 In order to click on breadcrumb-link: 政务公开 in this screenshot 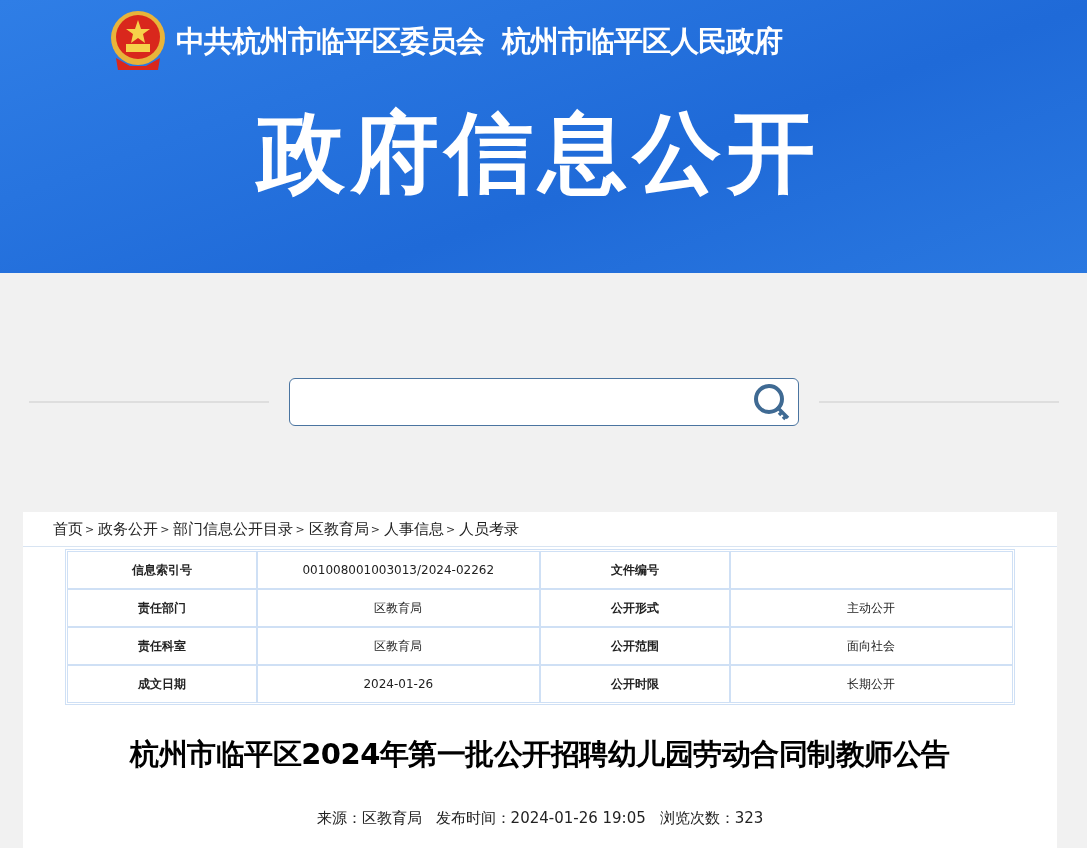, I will do `click(128, 529)`.